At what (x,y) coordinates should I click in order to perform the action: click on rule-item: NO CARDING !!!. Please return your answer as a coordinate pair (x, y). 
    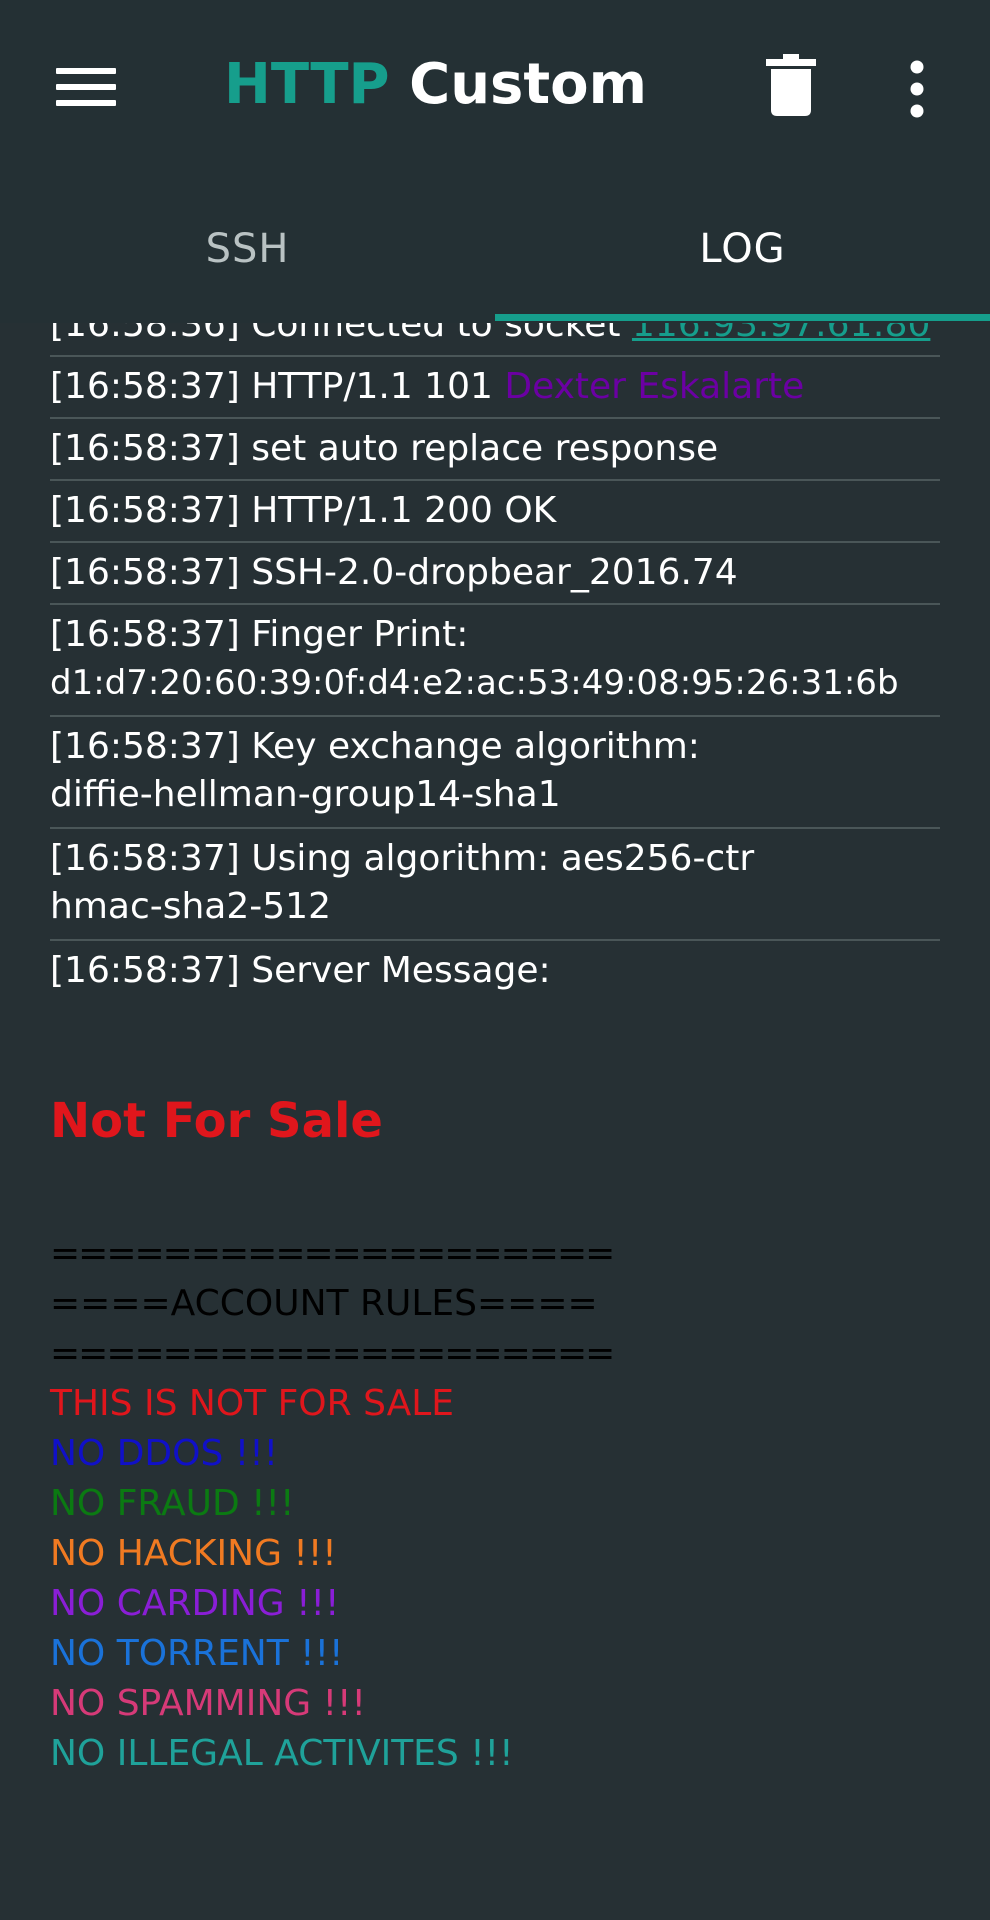
    Looking at the image, I should click on (195, 1603).